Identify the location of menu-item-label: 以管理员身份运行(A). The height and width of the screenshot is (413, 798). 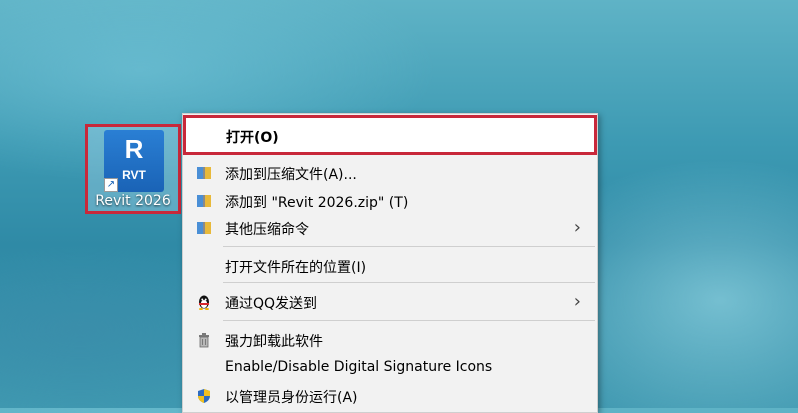
(291, 398).